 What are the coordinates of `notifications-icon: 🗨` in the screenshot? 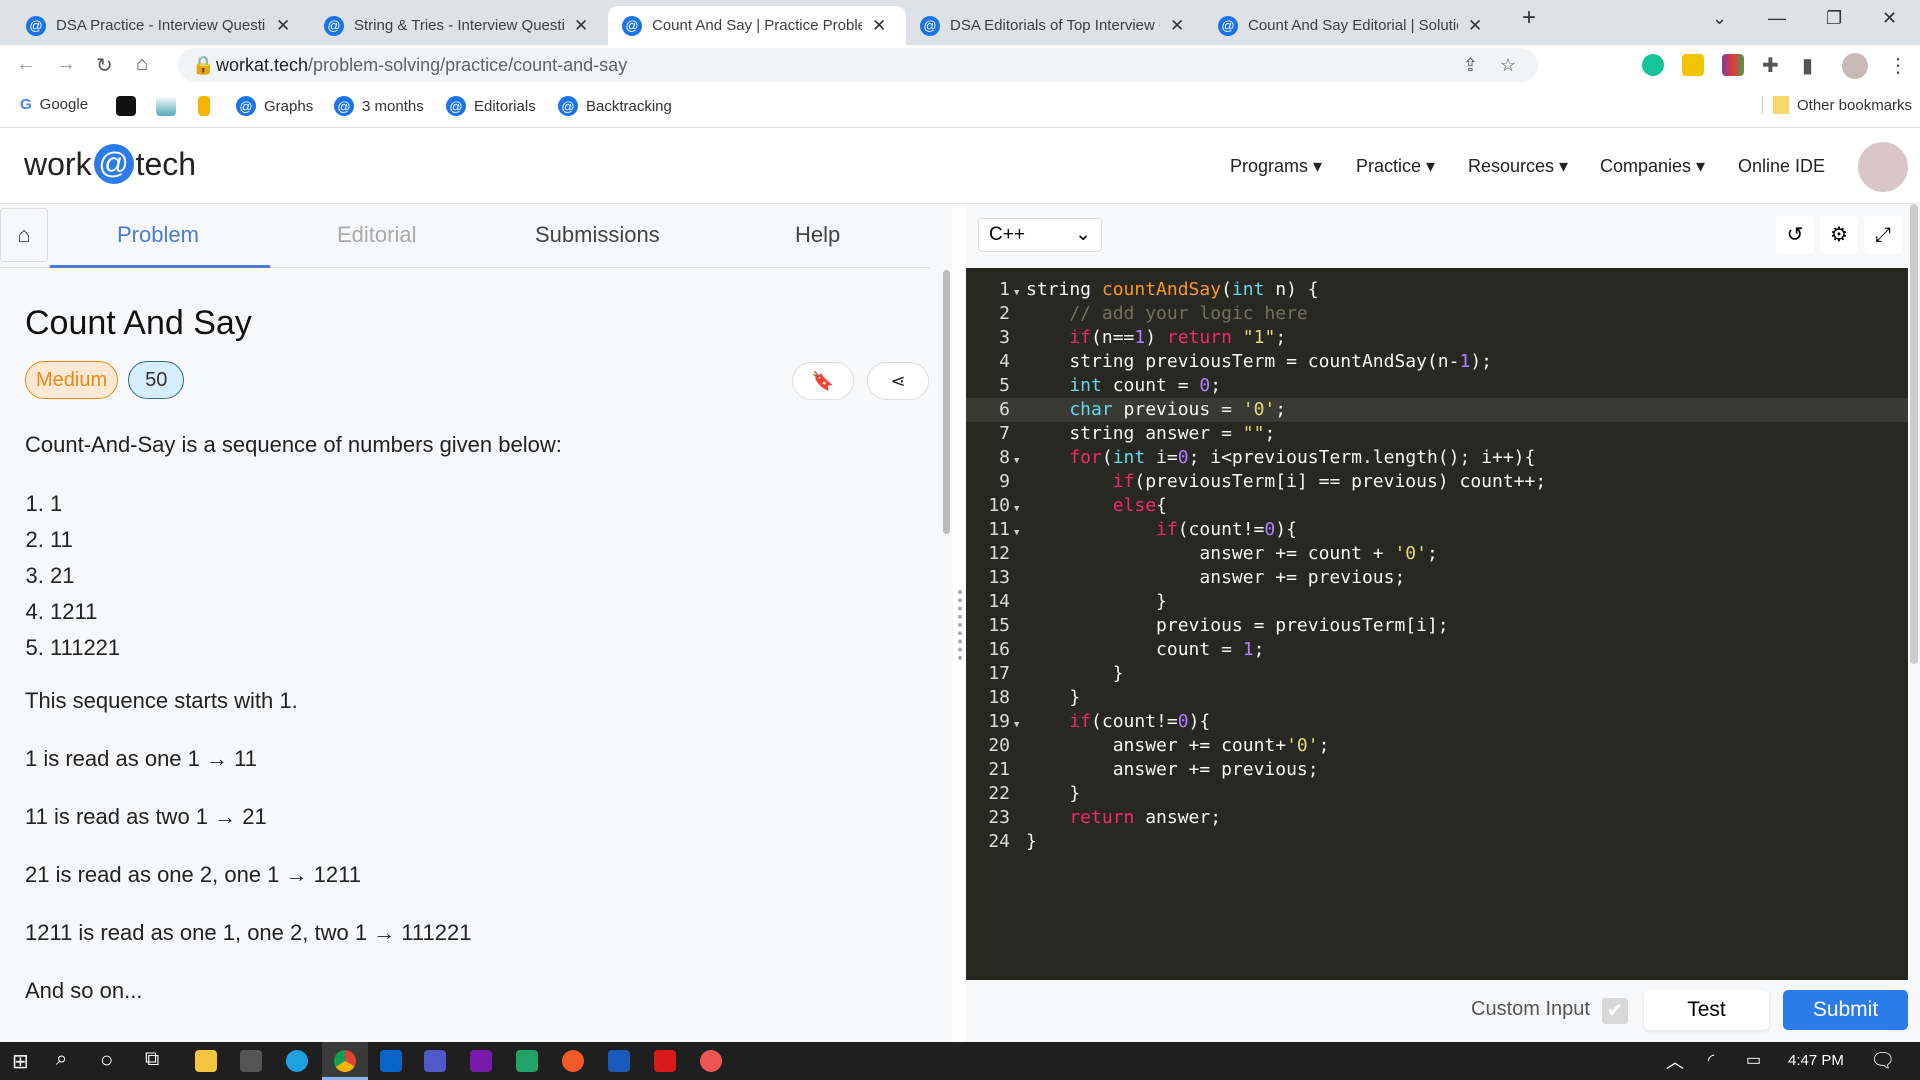 It's located at (1882, 1060).